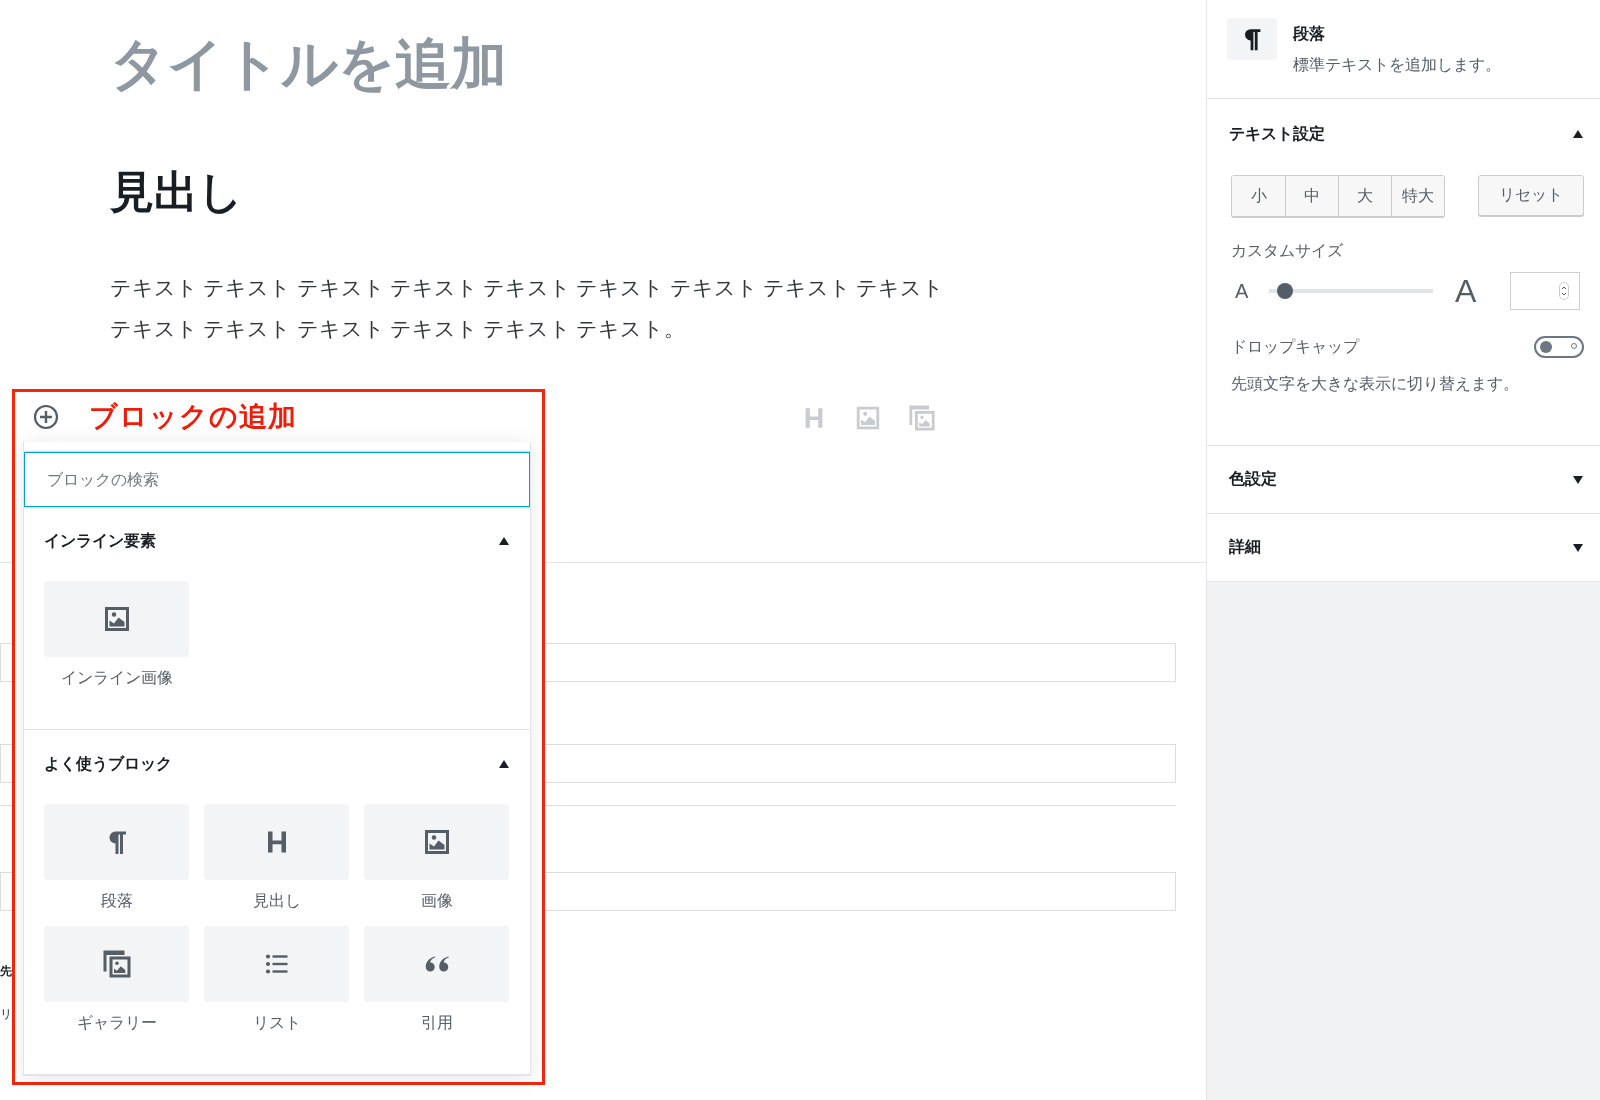  Describe the element at coordinates (1242, 291) in the screenshot. I see `small-size-label: A` at that location.